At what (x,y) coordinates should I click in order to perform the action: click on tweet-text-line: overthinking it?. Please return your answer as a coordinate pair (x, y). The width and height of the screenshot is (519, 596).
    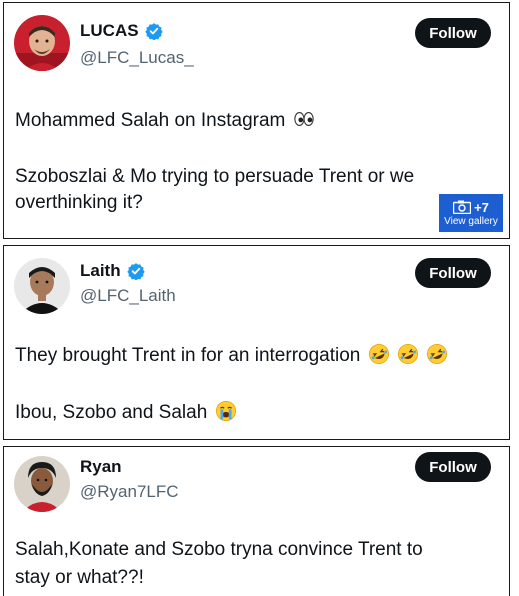
    Looking at the image, I should click on (79, 202).